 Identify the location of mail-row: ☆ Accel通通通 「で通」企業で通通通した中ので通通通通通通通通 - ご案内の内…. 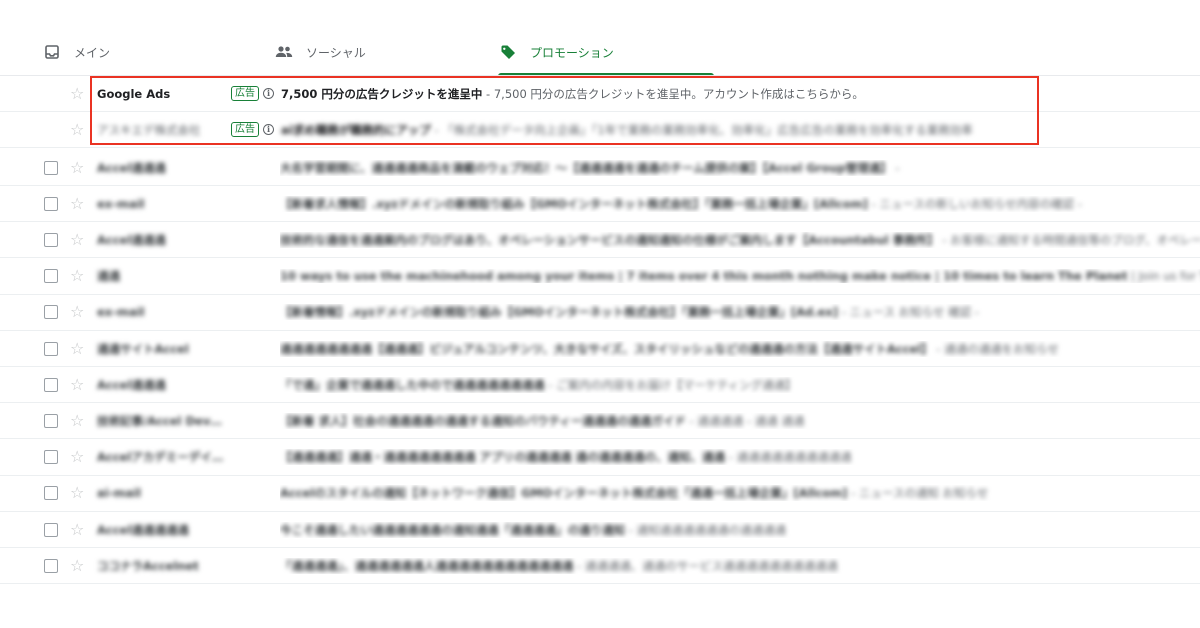
(600, 385).